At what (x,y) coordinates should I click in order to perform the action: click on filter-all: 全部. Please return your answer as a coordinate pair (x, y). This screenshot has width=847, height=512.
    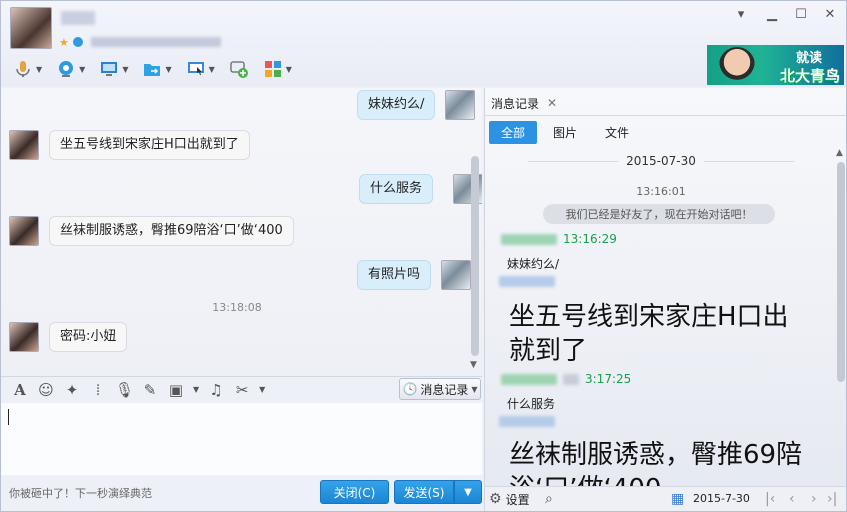
    Looking at the image, I should click on (513, 132).